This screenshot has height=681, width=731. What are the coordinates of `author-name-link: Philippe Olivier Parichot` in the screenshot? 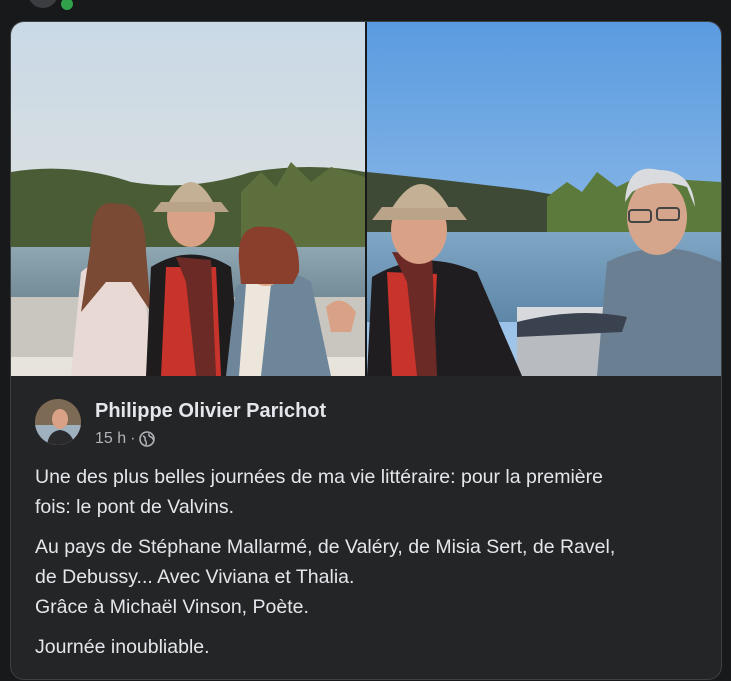 It's located at (210, 411).